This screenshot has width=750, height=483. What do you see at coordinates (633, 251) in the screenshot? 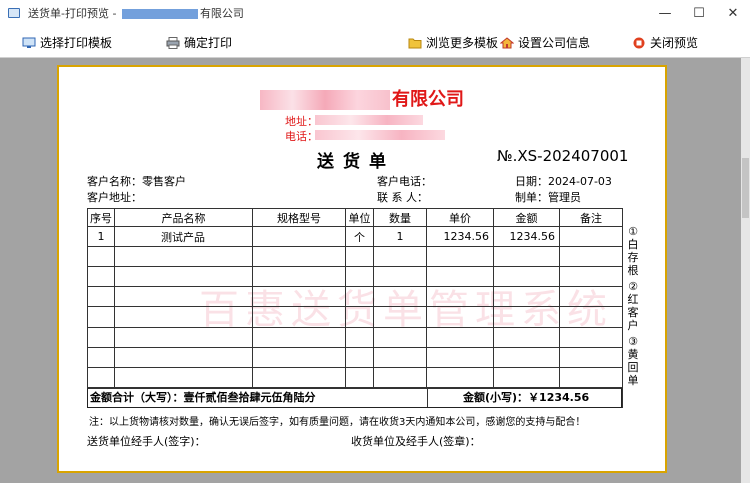
I see `side-note-white: ①白存根` at bounding box center [633, 251].